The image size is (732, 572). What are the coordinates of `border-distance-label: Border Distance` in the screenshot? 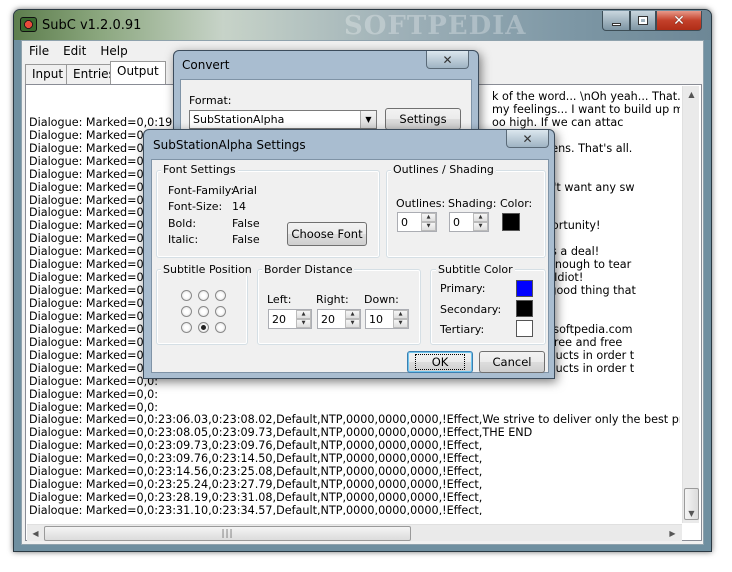 It's located at (308, 269).